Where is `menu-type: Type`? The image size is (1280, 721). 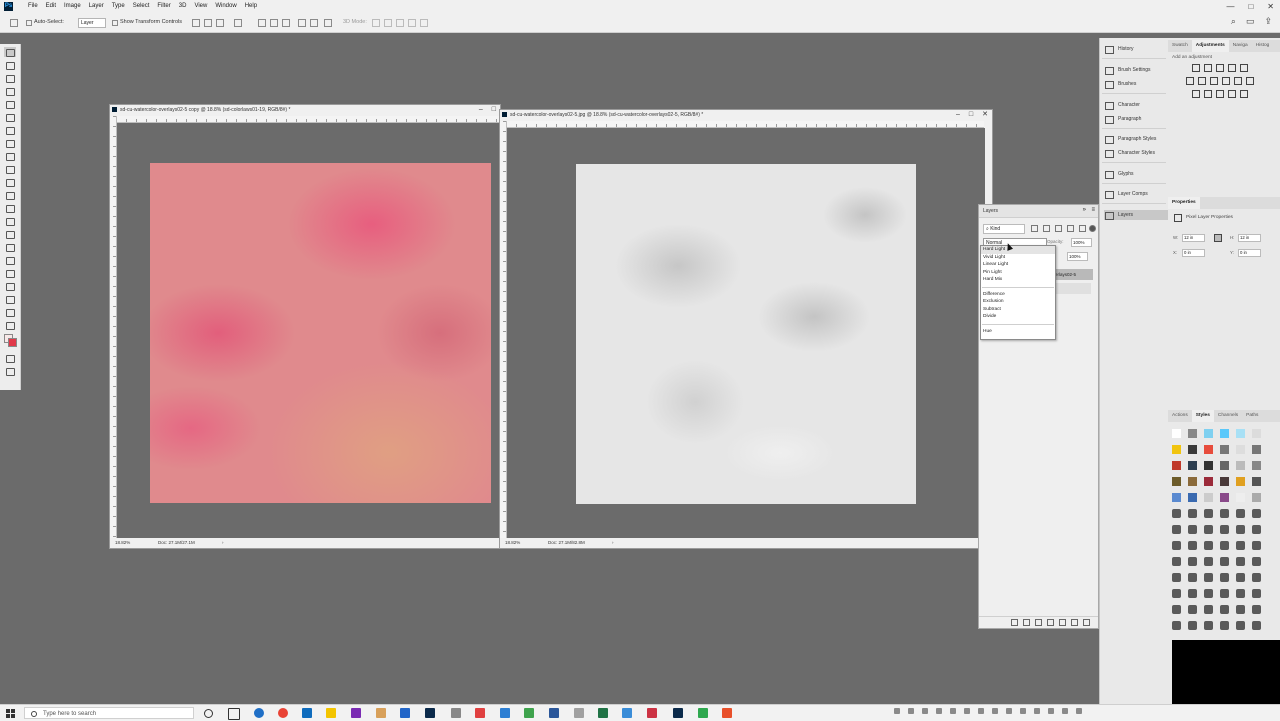
menu-type: Type is located at coordinates (118, 6).